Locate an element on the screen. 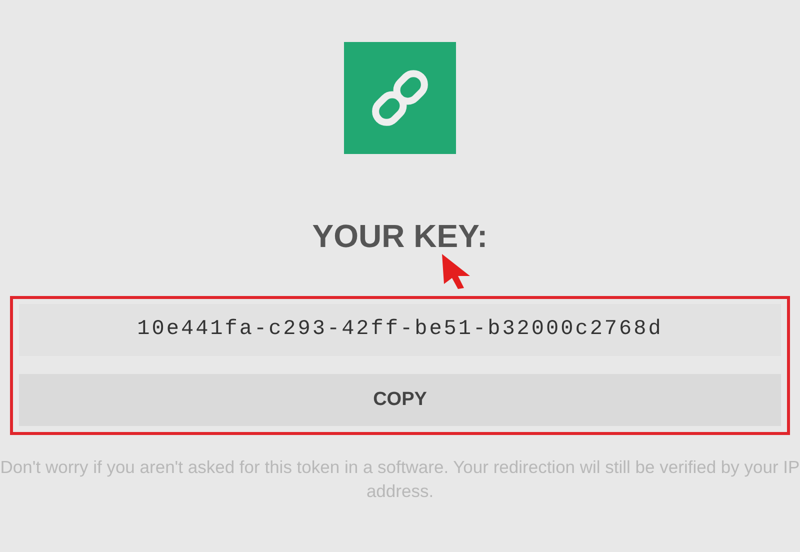  key-field: 10e441fa-c293-42ff-be51-b32000c2768d is located at coordinates (400, 330).